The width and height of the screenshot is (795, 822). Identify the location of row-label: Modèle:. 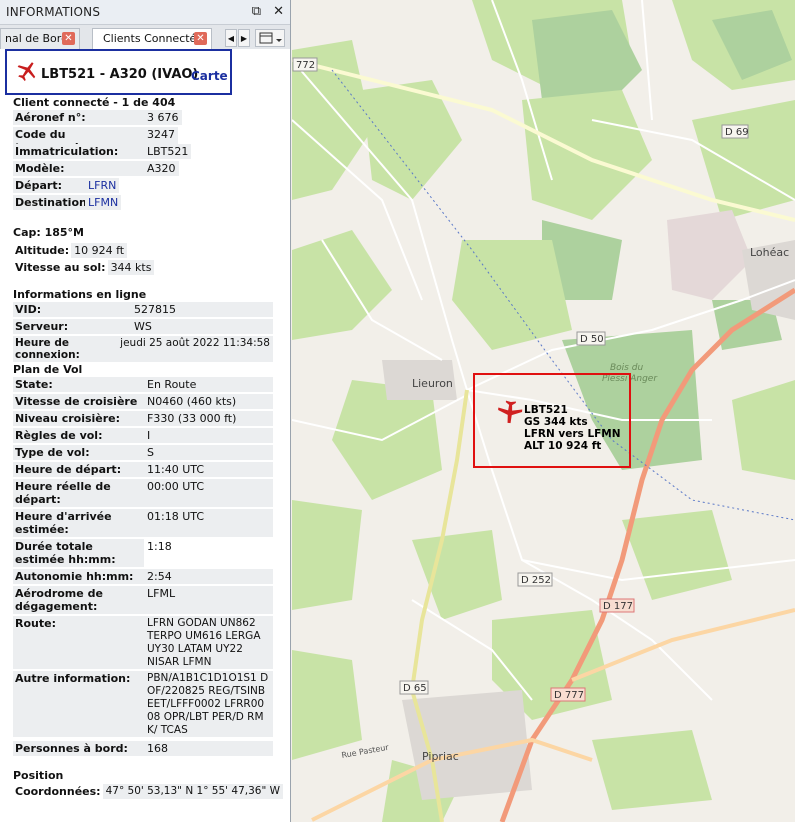
(78, 168).